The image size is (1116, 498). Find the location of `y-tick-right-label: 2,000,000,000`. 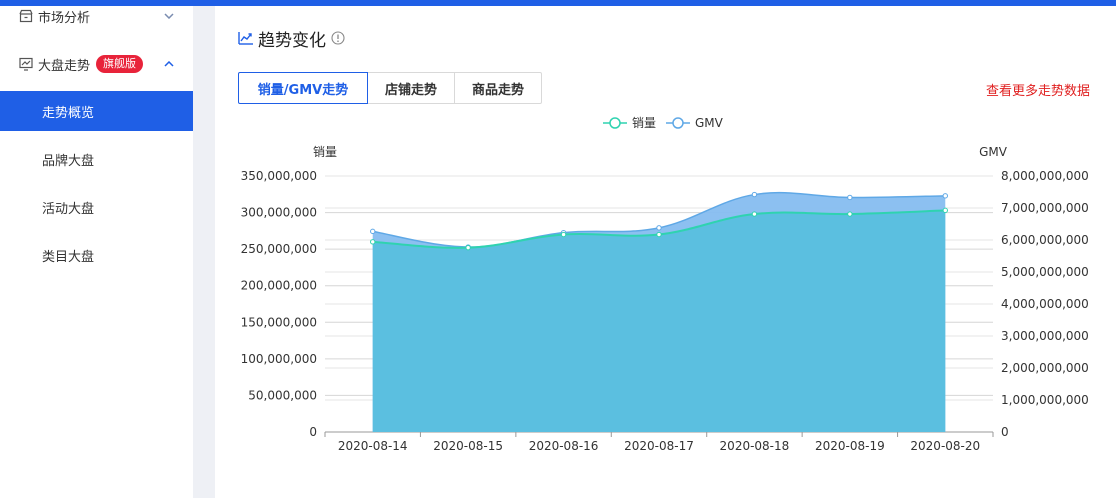

y-tick-right-label: 2,000,000,000 is located at coordinates (1045, 368).